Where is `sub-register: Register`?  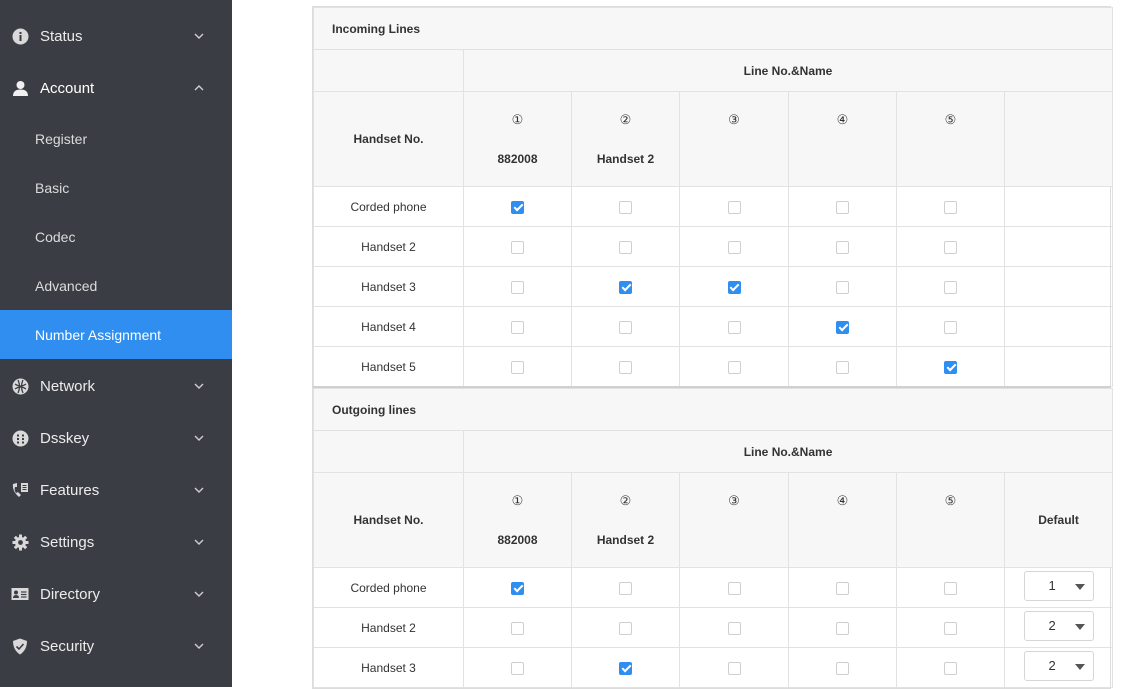 sub-register: Register is located at coordinates (116, 138).